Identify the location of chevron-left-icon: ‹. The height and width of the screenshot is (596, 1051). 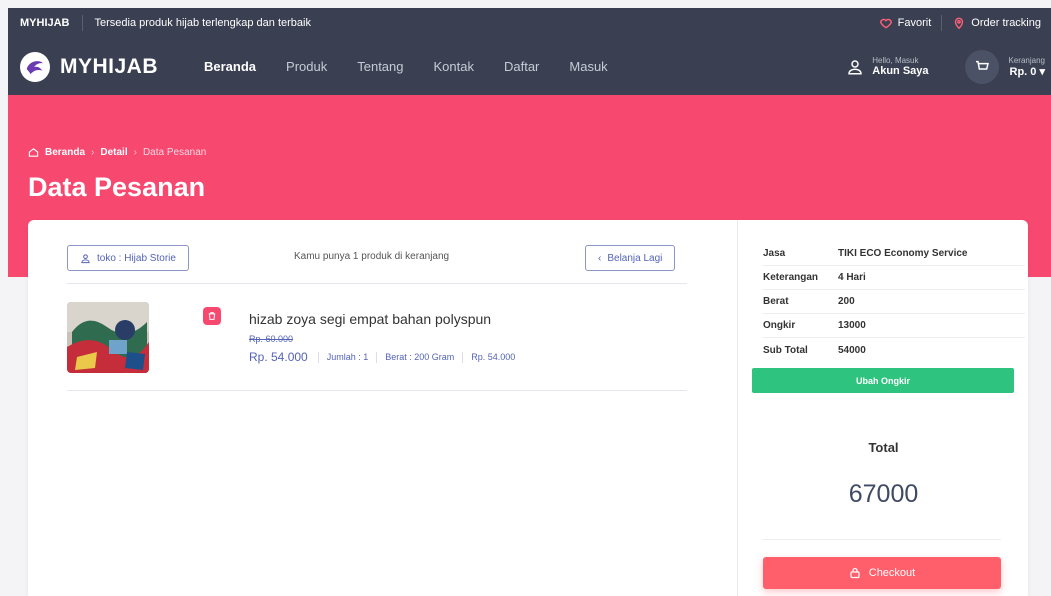
(600, 258).